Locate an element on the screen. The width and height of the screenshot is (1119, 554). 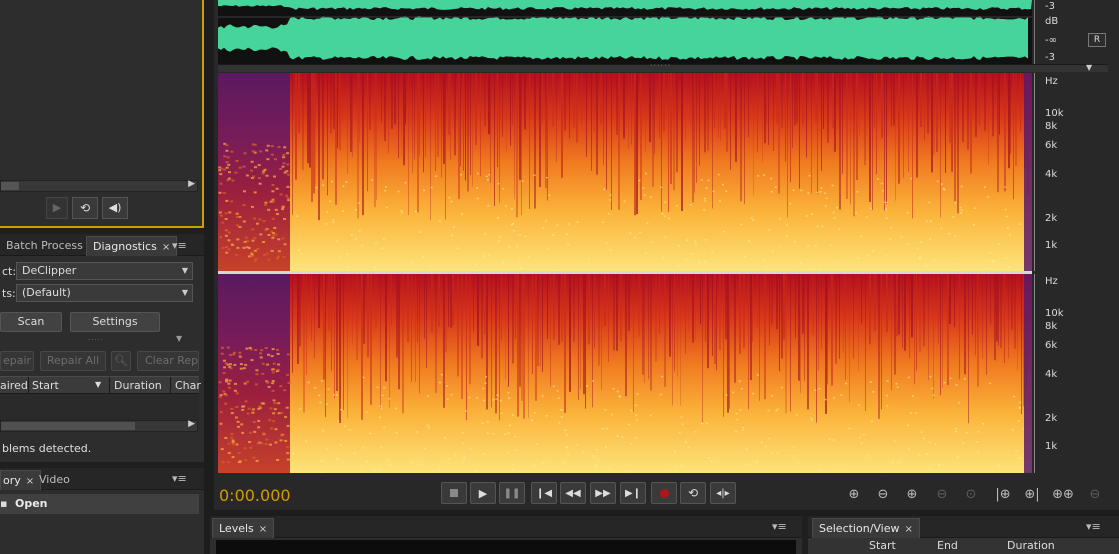
channel-r-label: R is located at coordinates (1097, 40).